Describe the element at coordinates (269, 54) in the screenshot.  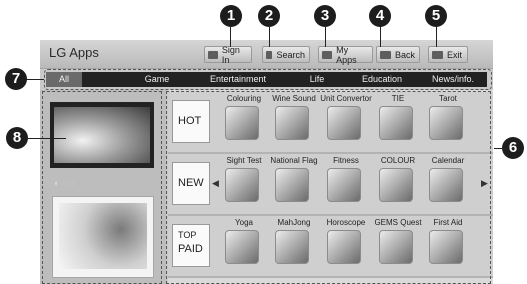
I see `search-icon` at that location.